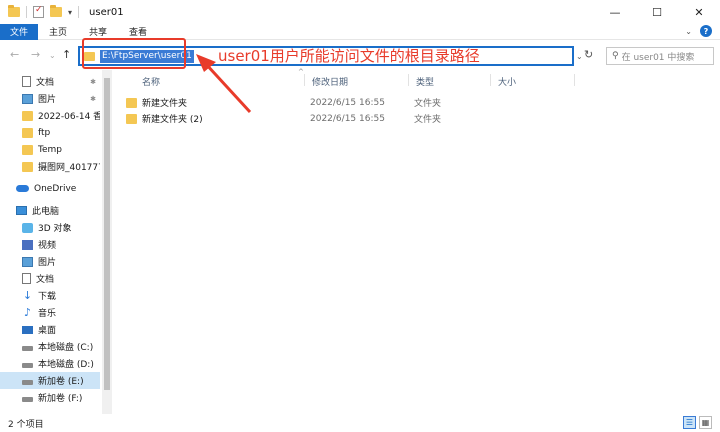 This screenshot has height=432, width=720. Describe the element at coordinates (50, 312) in the screenshot. I see `nav-item-music: ♪ 音乐` at that location.